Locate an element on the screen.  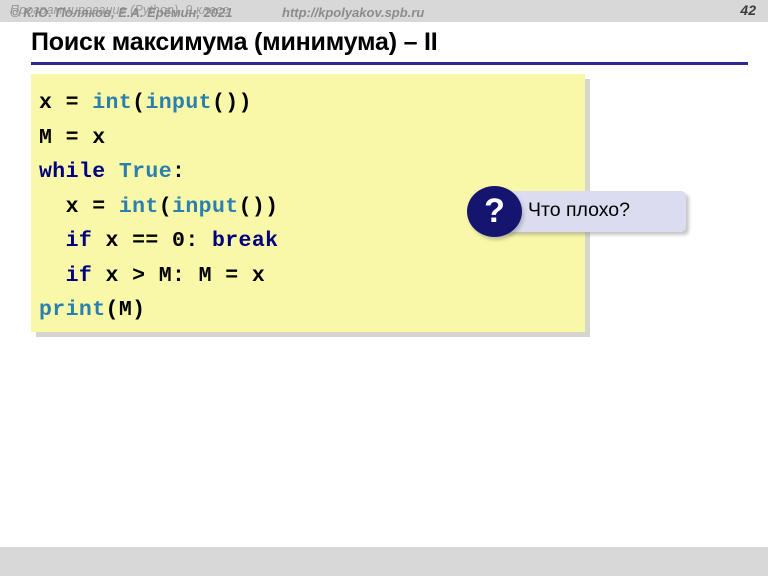
code-token: while is located at coordinates (79, 172).